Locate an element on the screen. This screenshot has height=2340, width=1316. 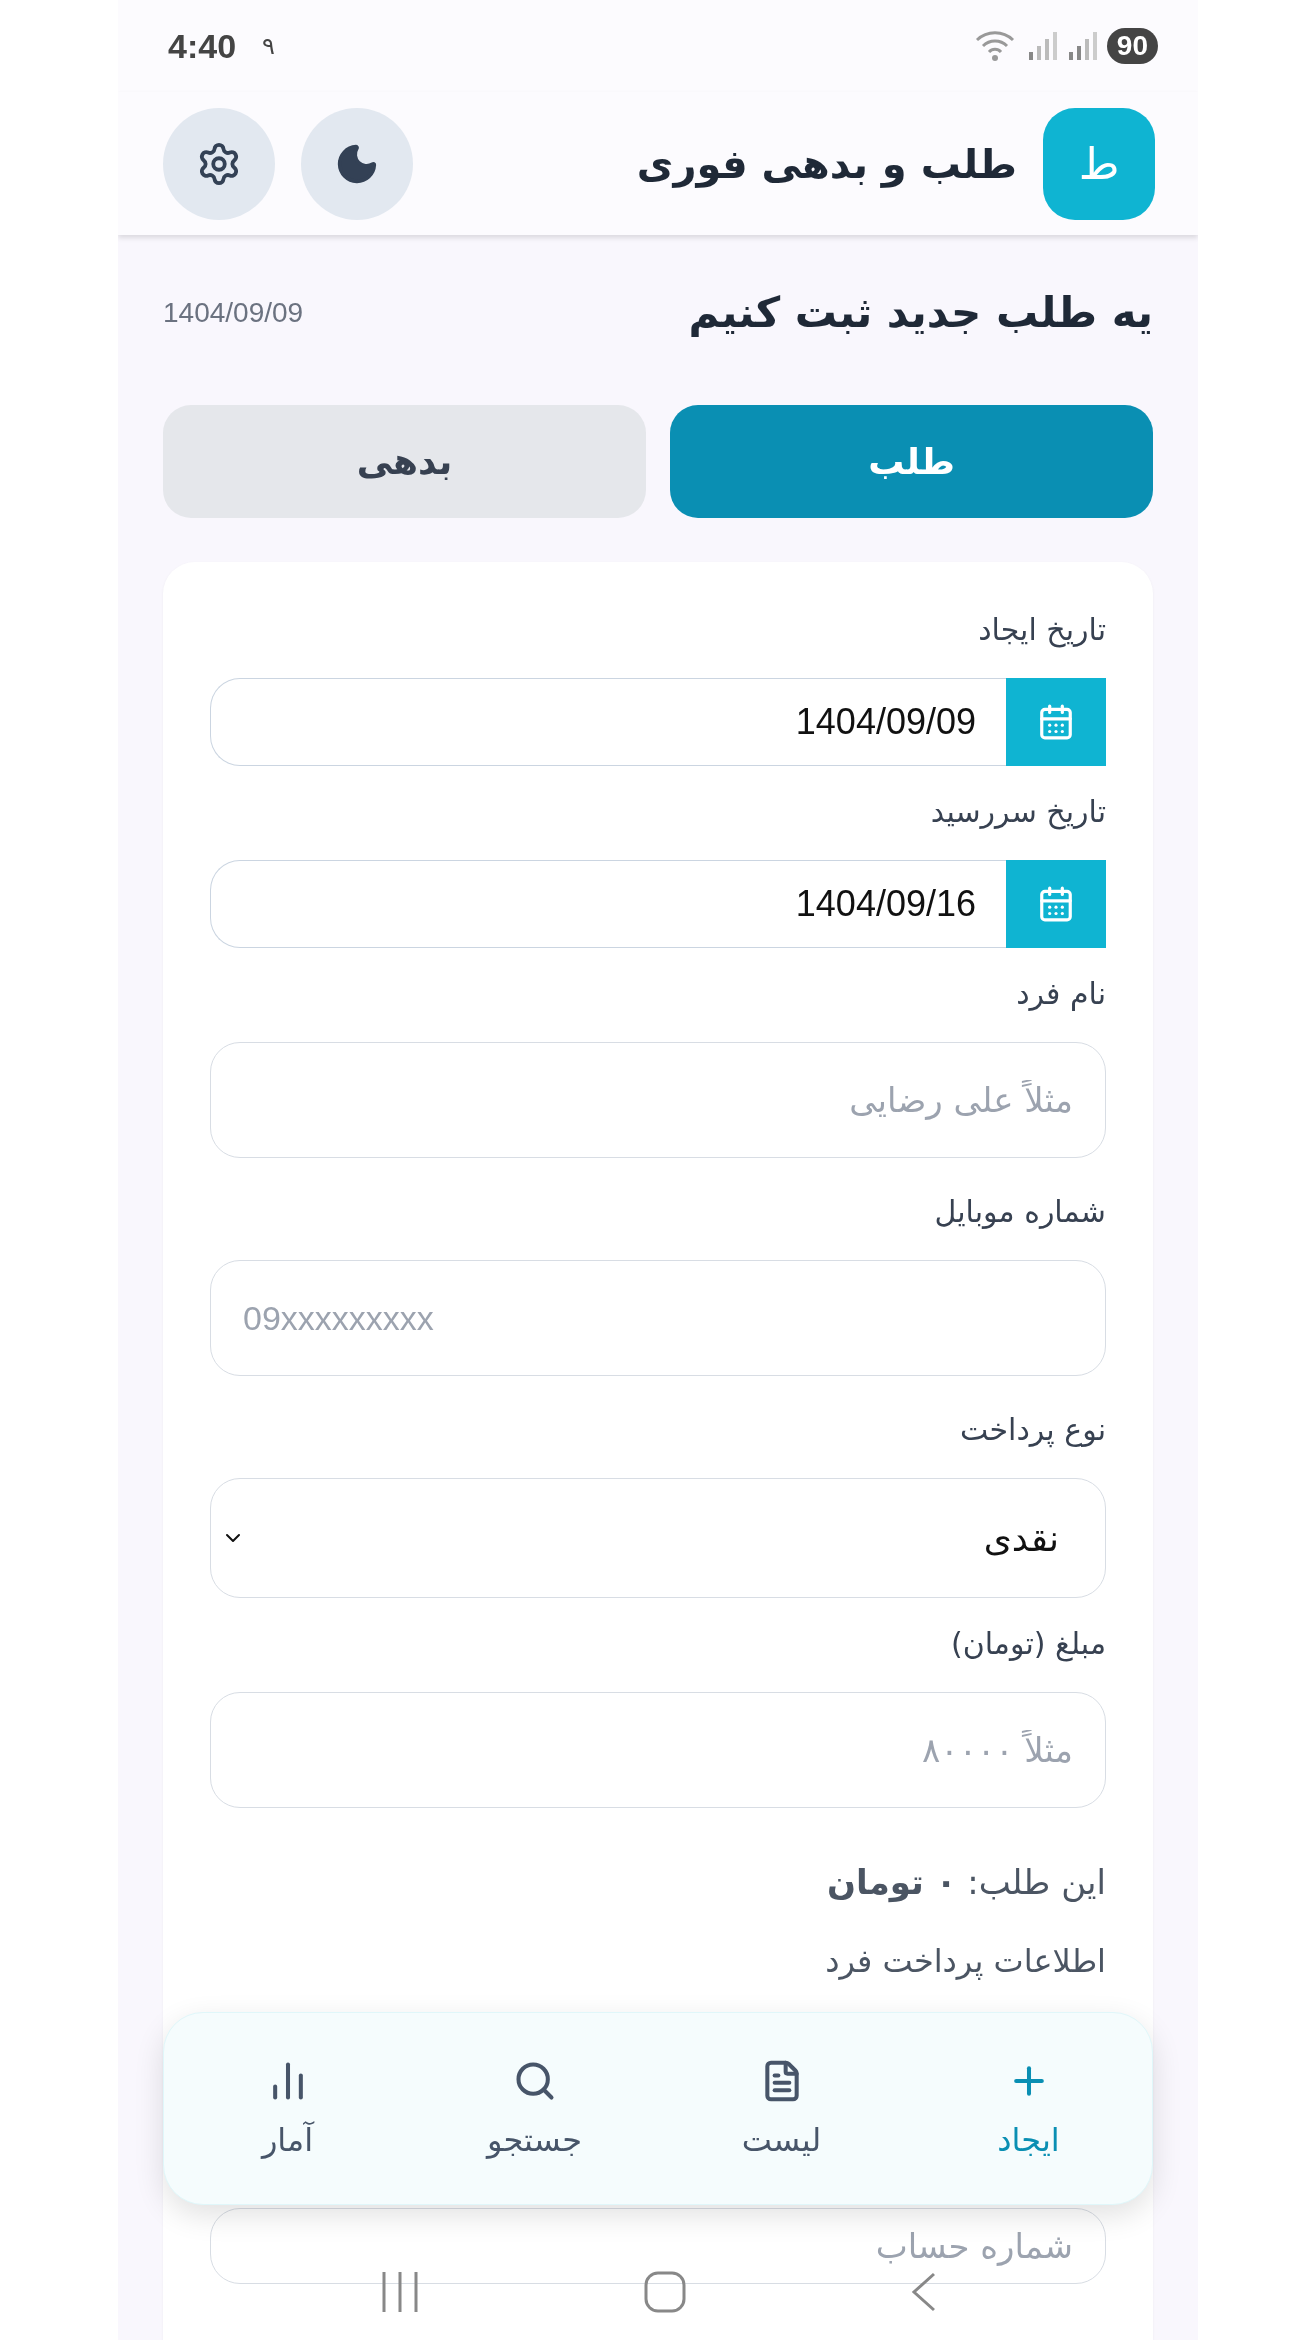
nav-item: ایجاد is located at coordinates (1028, 2108).